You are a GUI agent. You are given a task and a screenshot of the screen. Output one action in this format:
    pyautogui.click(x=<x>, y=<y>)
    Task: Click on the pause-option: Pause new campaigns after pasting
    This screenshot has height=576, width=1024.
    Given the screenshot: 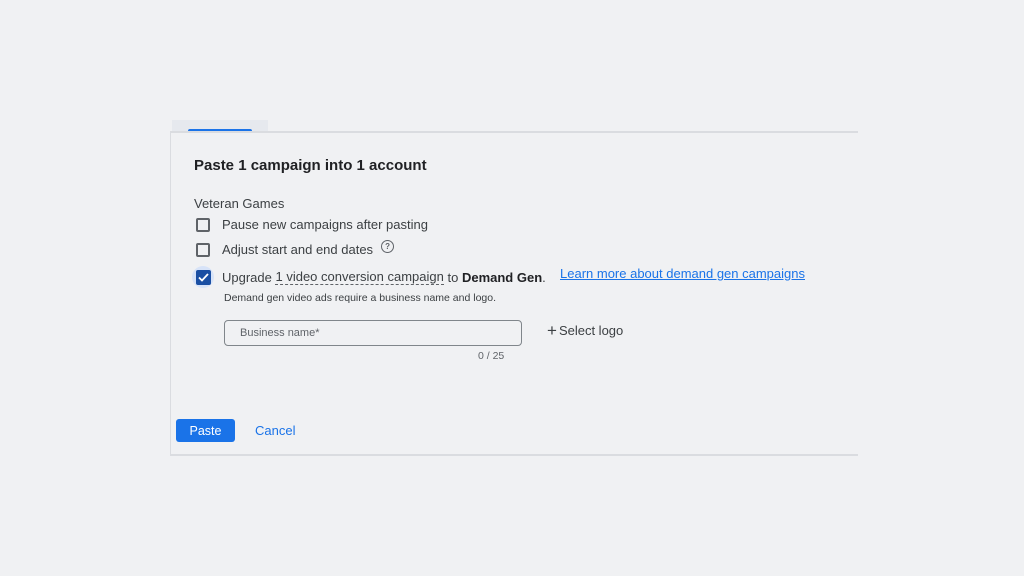 What is the action you would take?
    pyautogui.click(x=312, y=224)
    